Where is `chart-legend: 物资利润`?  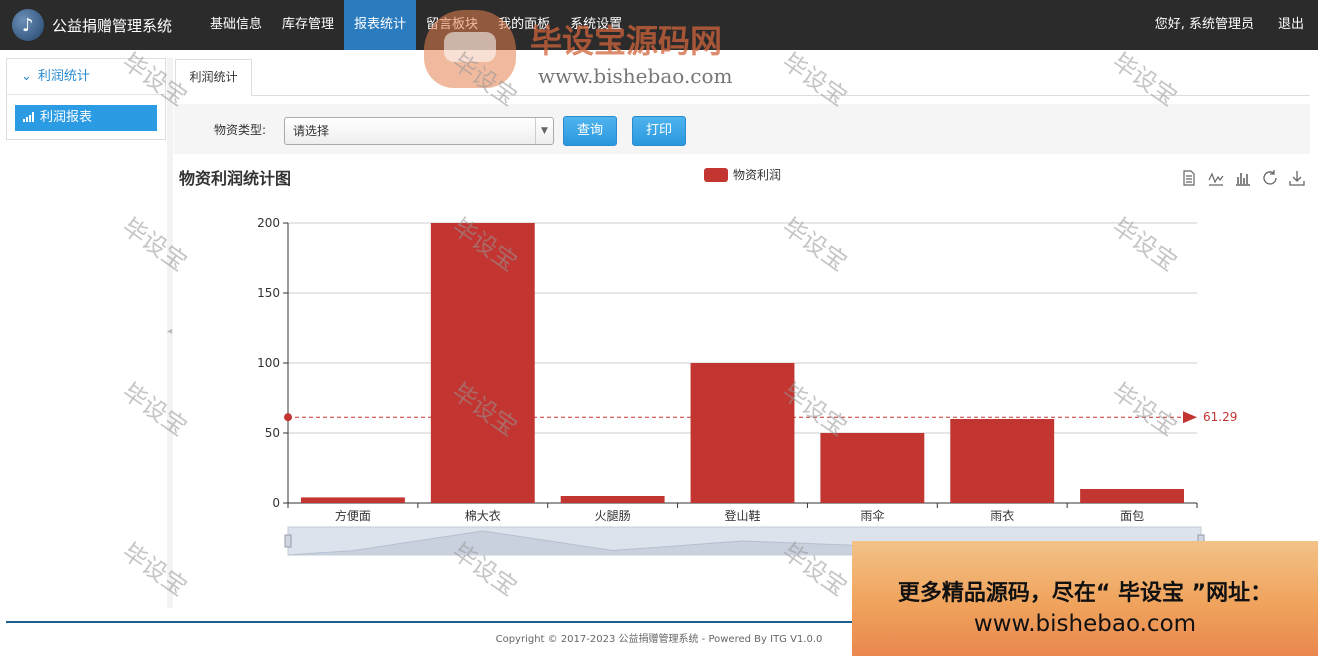 chart-legend: 物资利润 is located at coordinates (742, 174).